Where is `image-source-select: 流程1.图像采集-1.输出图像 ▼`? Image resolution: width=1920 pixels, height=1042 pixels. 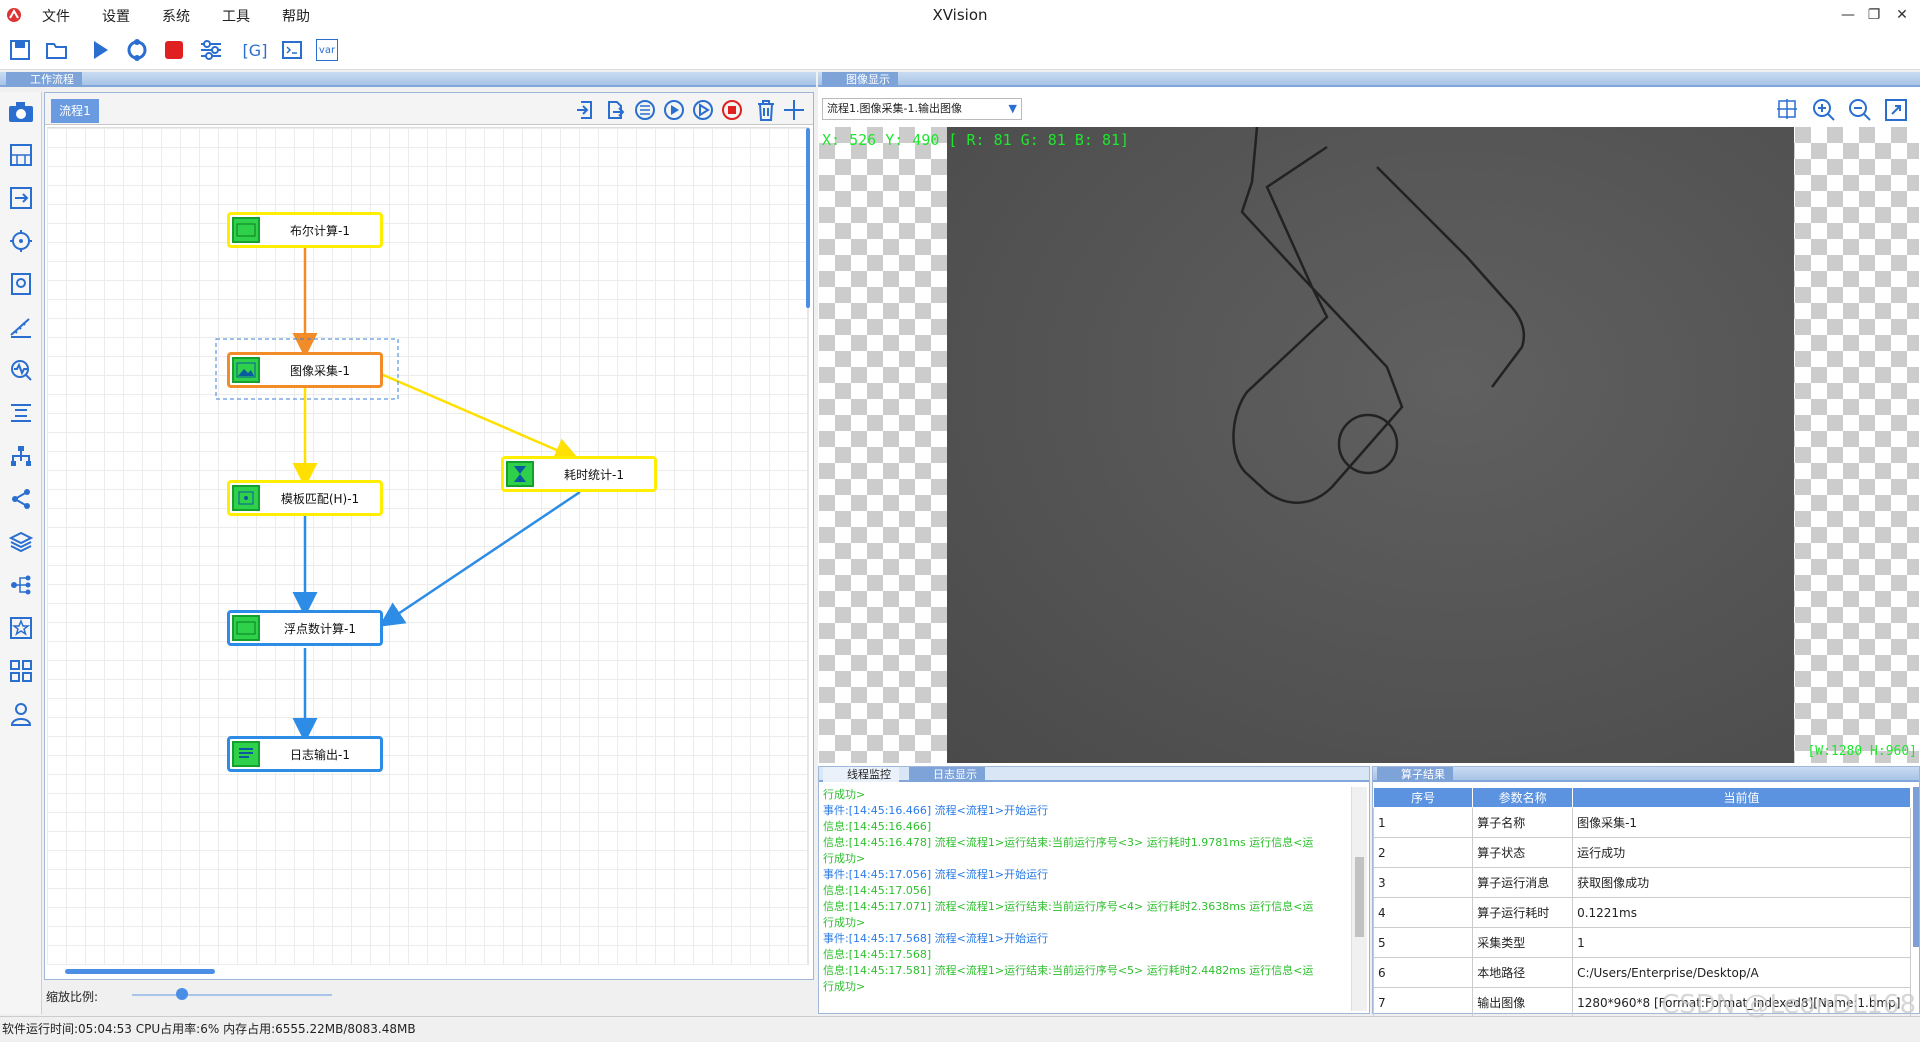
image-source-select: 流程1.图像采集-1.输出图像 ▼ is located at coordinates (922, 109).